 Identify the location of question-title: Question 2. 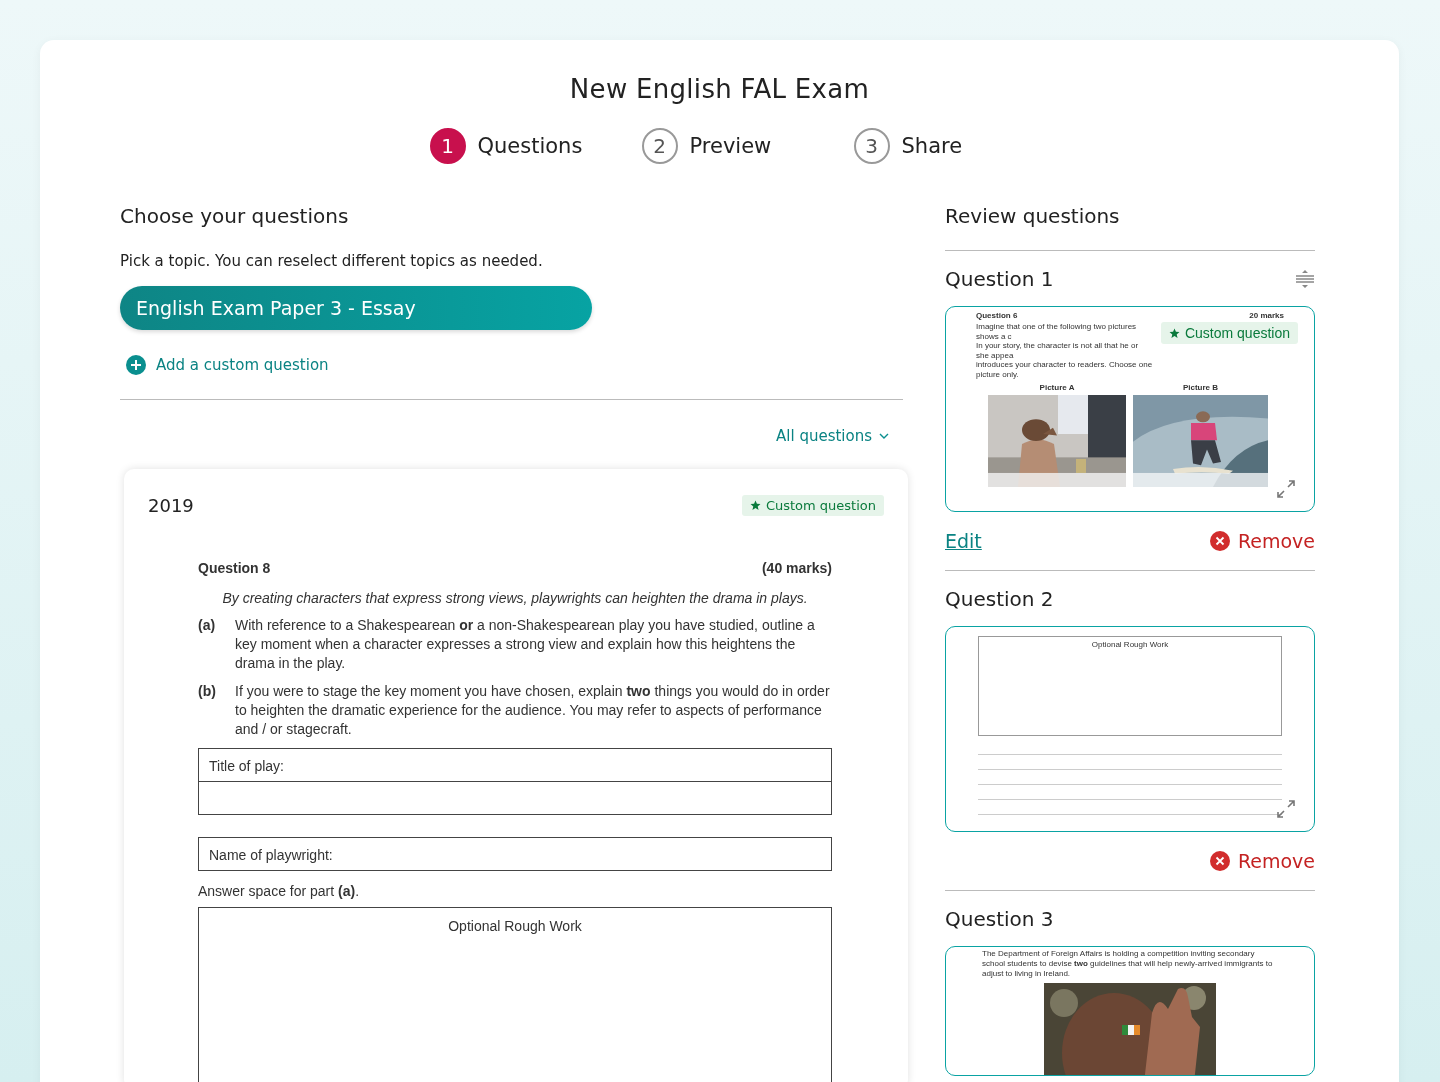
(999, 599).